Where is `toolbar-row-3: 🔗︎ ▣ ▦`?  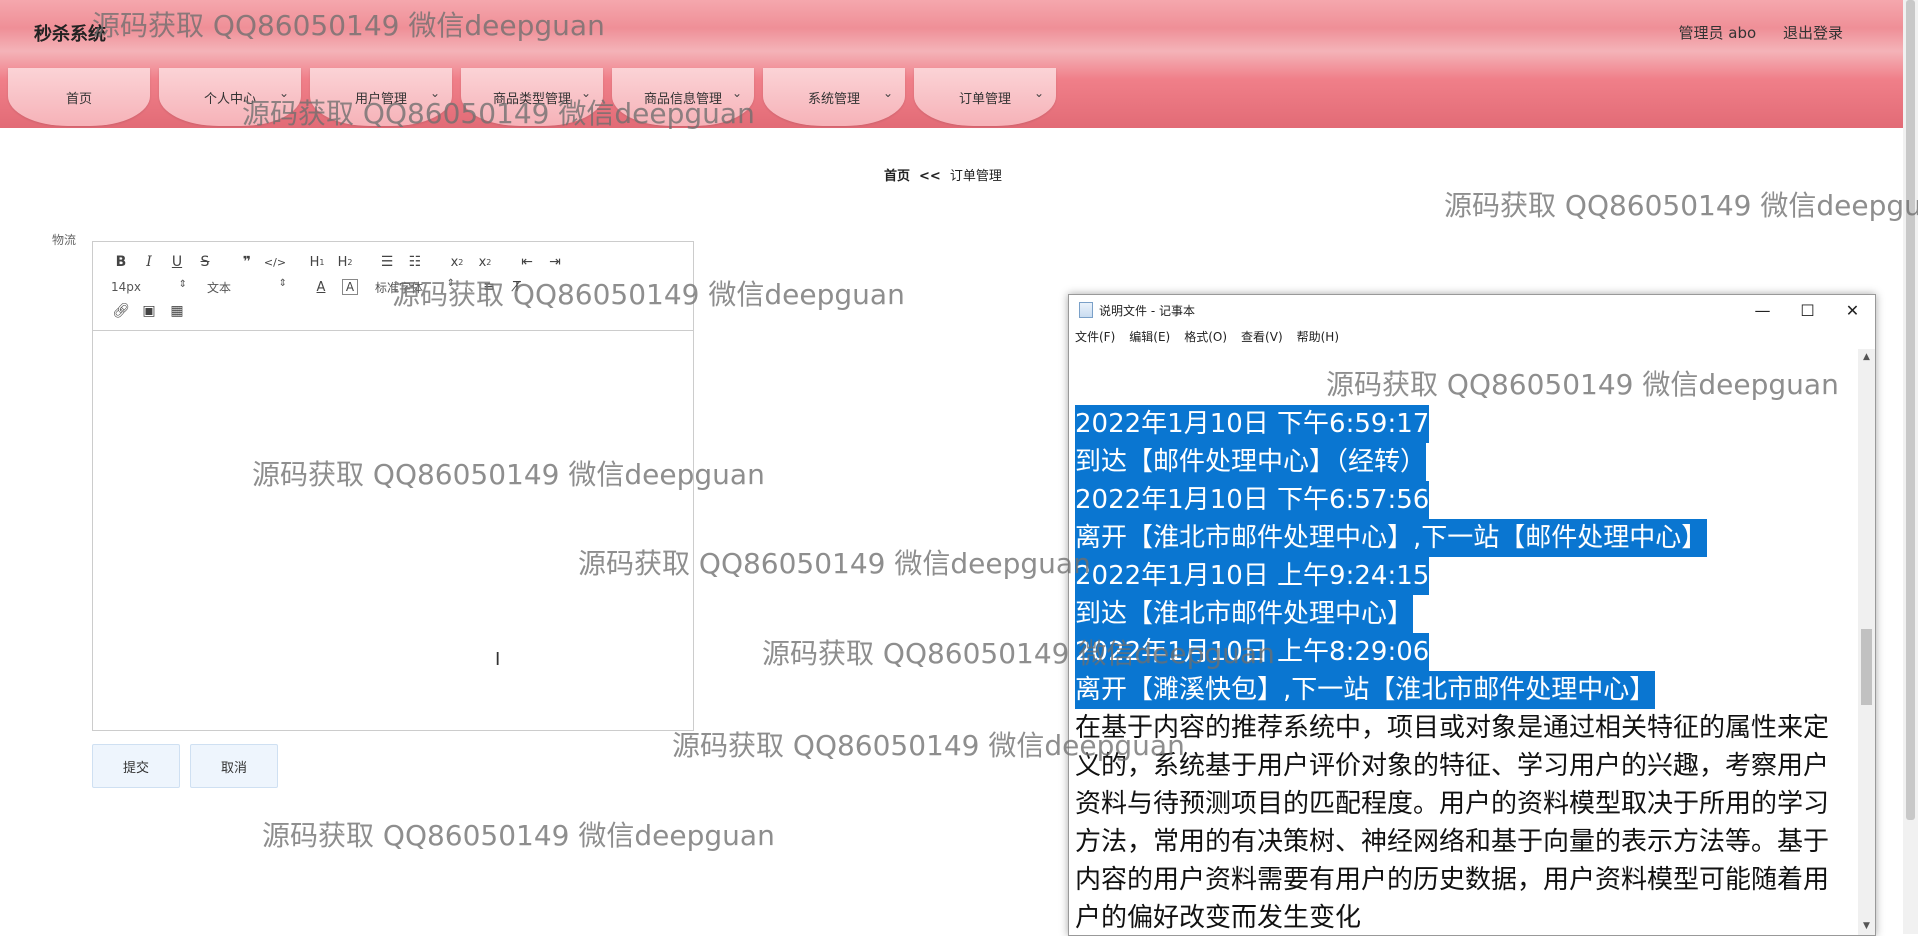 toolbar-row-3: 🔗︎ ▣ ▦ is located at coordinates (149, 311).